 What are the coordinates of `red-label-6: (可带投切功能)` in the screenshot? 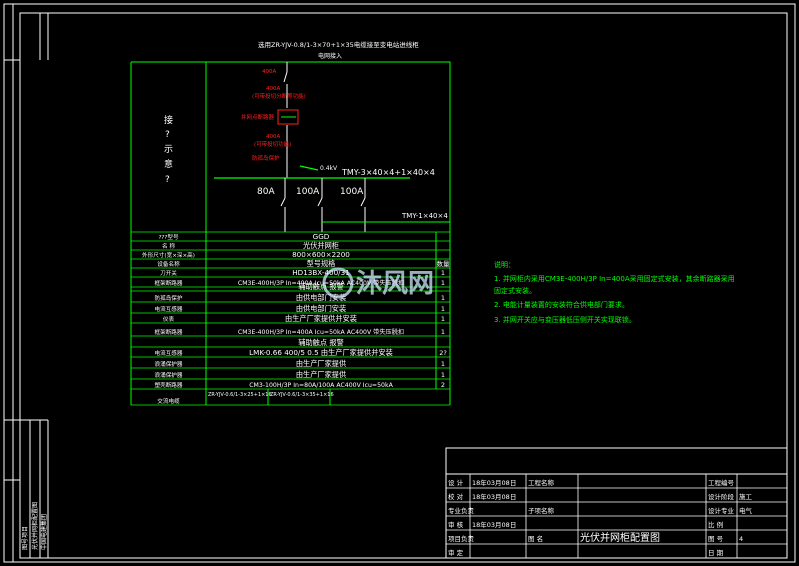 It's located at (272, 144).